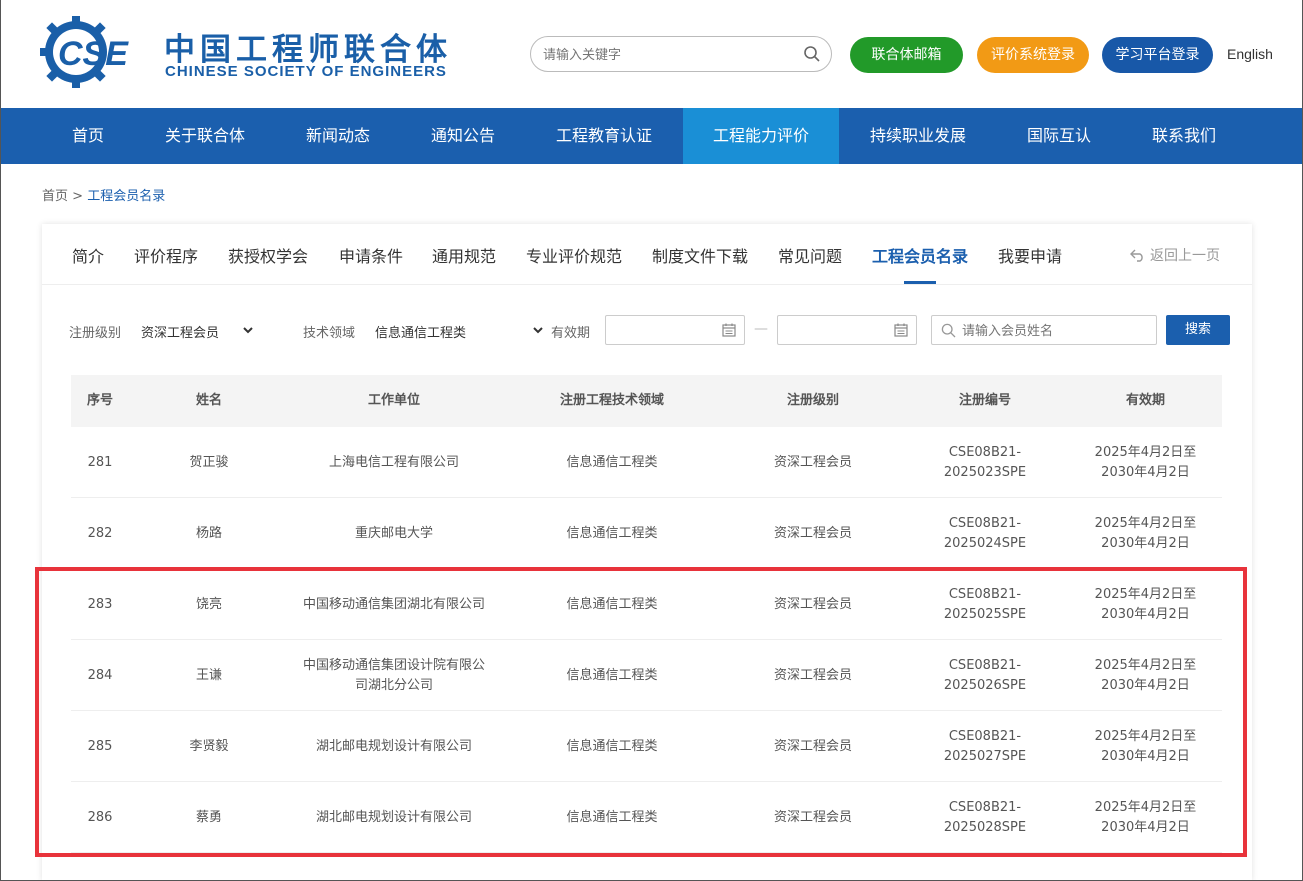 Image resolution: width=1303 pixels, height=881 pixels. What do you see at coordinates (906, 55) in the screenshot?
I see `mail-button: 联合体邮箱` at bounding box center [906, 55].